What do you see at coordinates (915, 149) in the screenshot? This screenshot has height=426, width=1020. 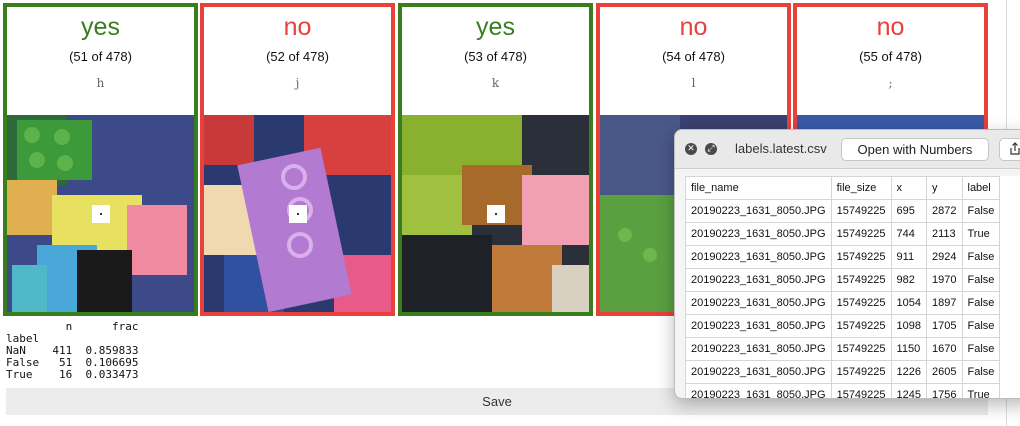 I see `open-with-numbers-button: Open with Numbers` at bounding box center [915, 149].